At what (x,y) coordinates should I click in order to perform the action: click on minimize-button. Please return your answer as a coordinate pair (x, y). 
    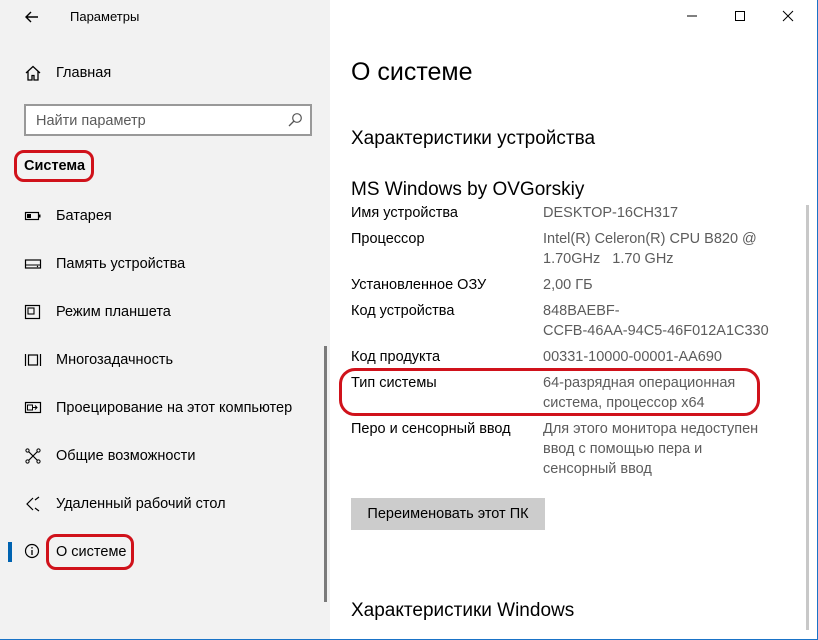
    Looking at the image, I should click on (692, 16).